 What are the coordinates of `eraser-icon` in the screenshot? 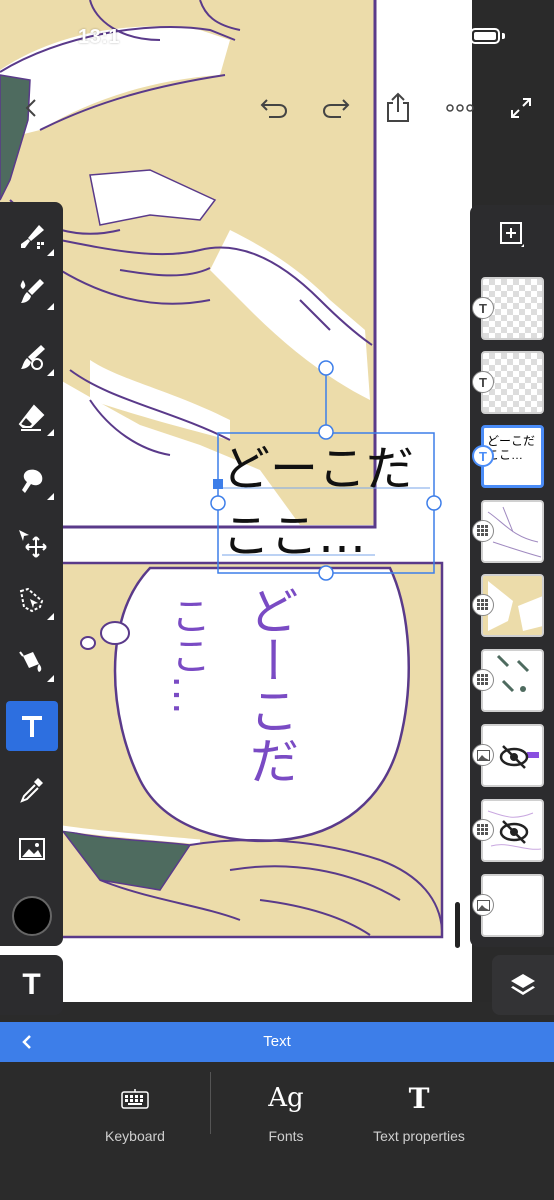 It's located at (31, 417).